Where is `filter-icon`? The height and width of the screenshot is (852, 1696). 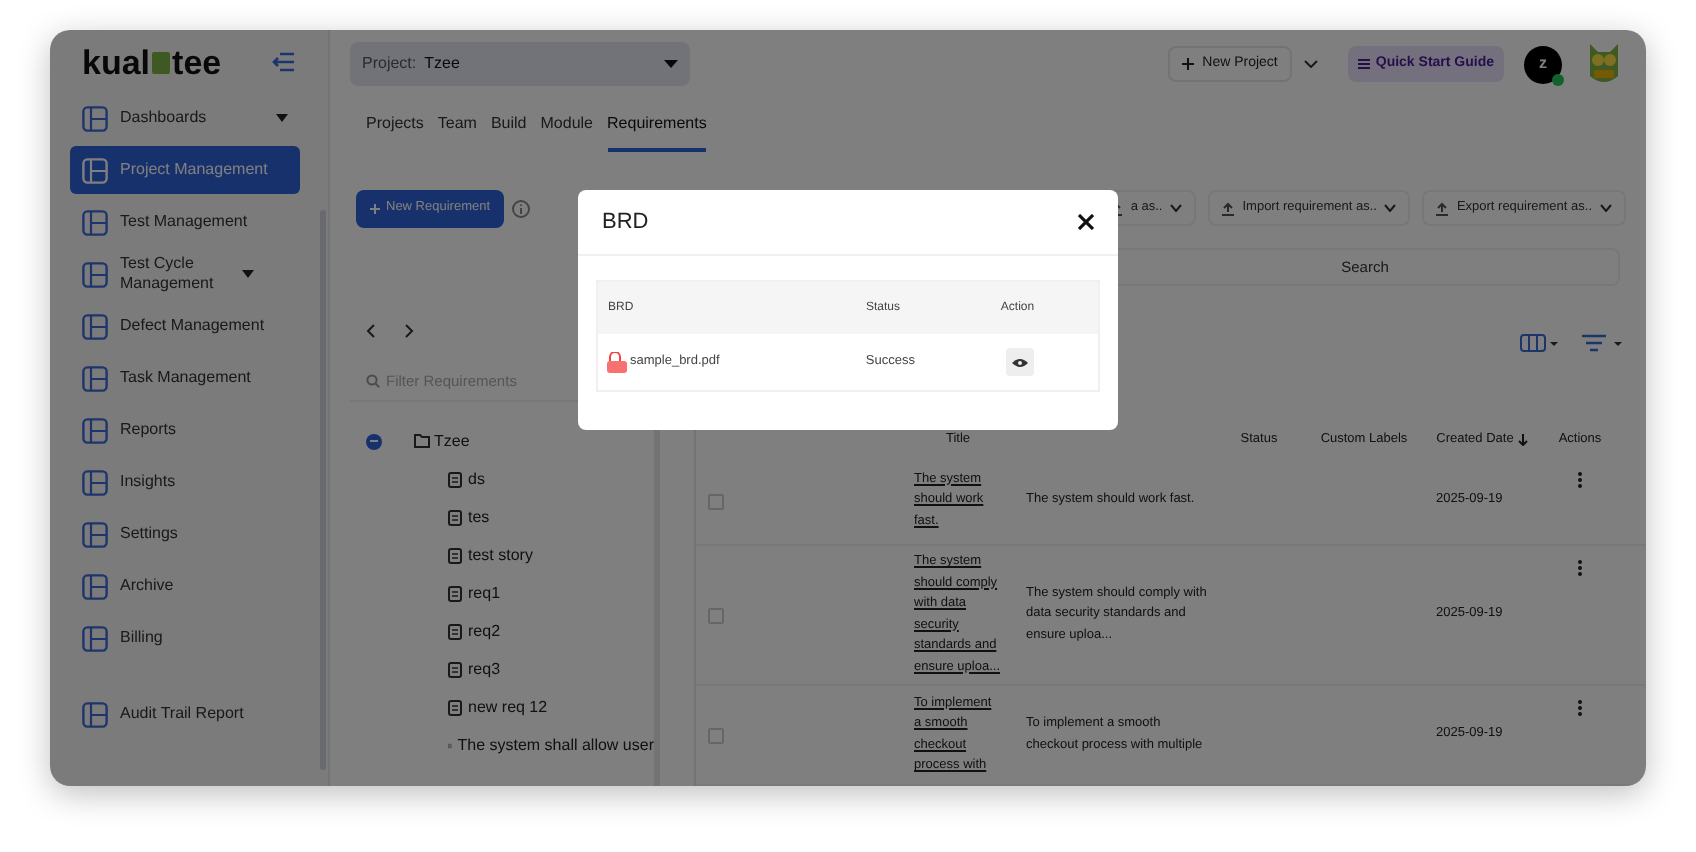 filter-icon is located at coordinates (1602, 342).